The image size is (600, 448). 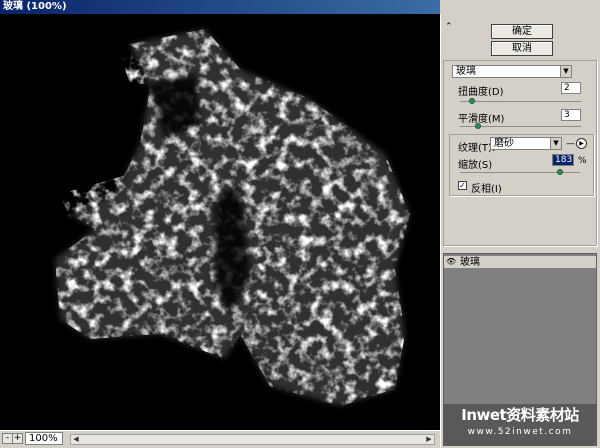 What do you see at coordinates (520, 341) in the screenshot?
I see `filter-layers-list: 👁 玻璃` at bounding box center [520, 341].